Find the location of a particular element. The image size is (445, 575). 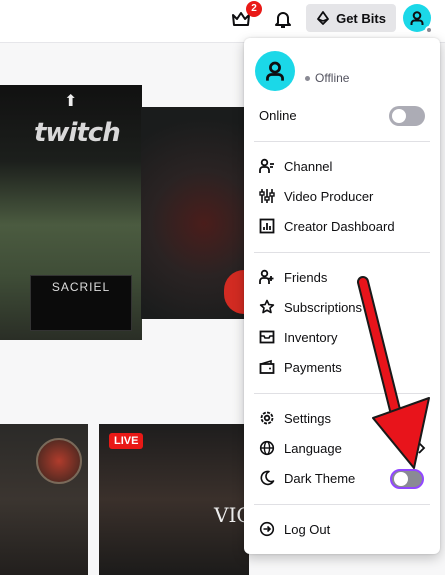

menu-item-label: Log Out is located at coordinates (307, 529).